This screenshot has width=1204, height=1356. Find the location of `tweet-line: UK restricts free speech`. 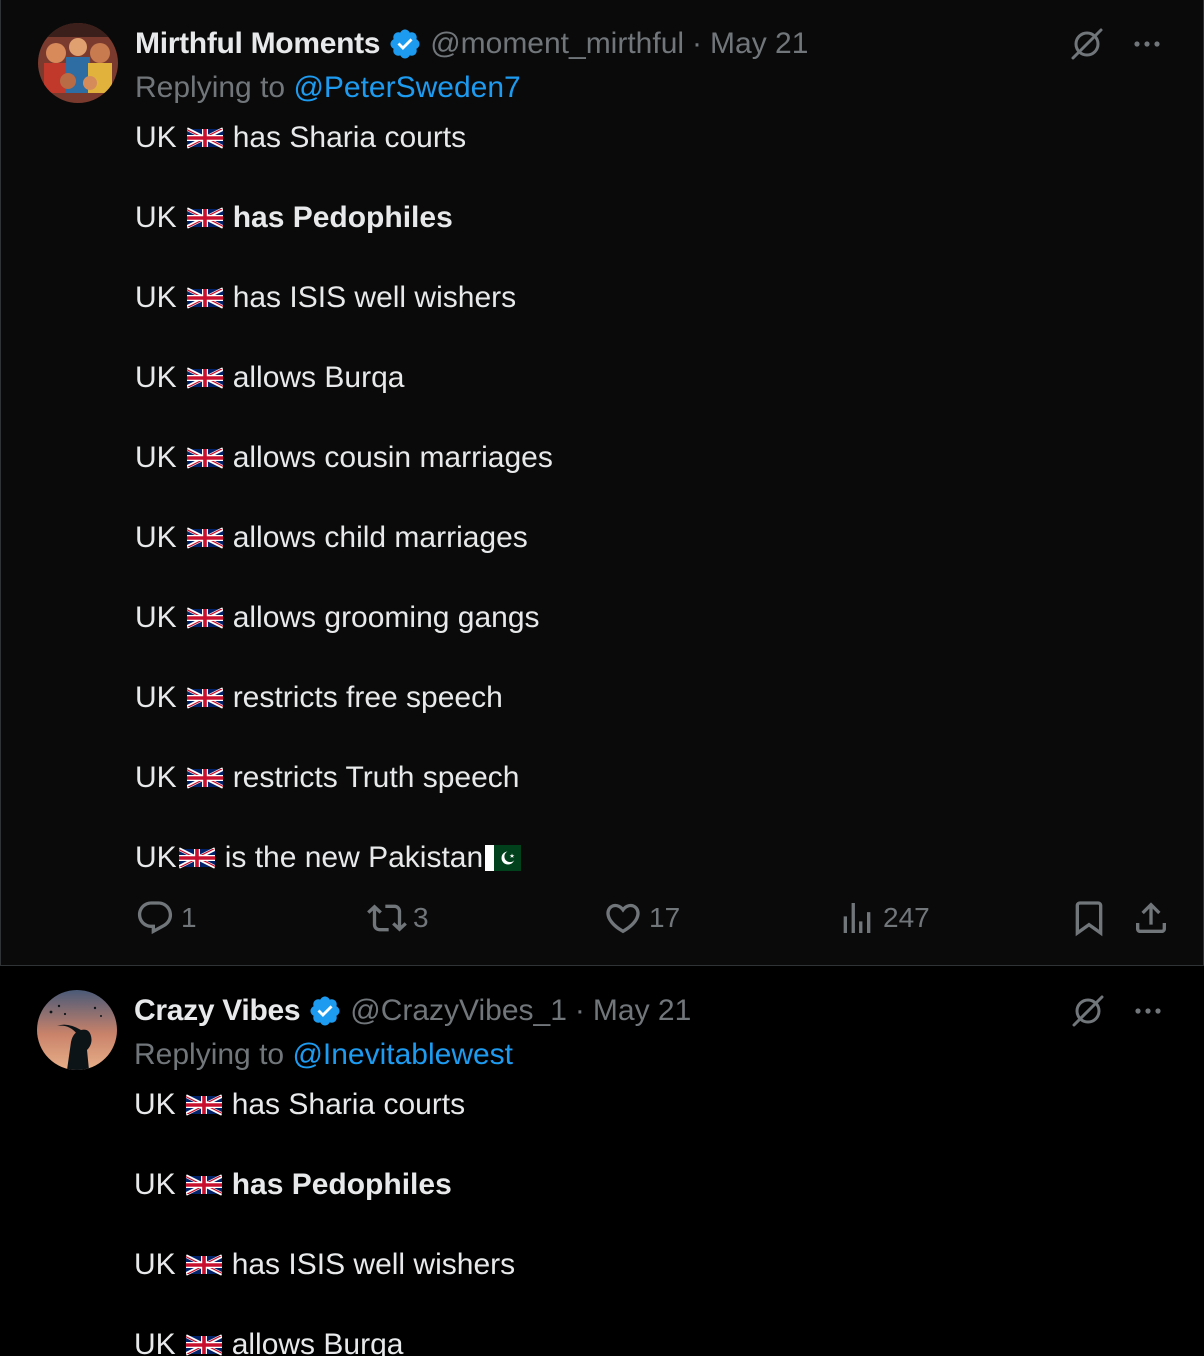

tweet-line: UK restricts free speech is located at coordinates (344, 698).